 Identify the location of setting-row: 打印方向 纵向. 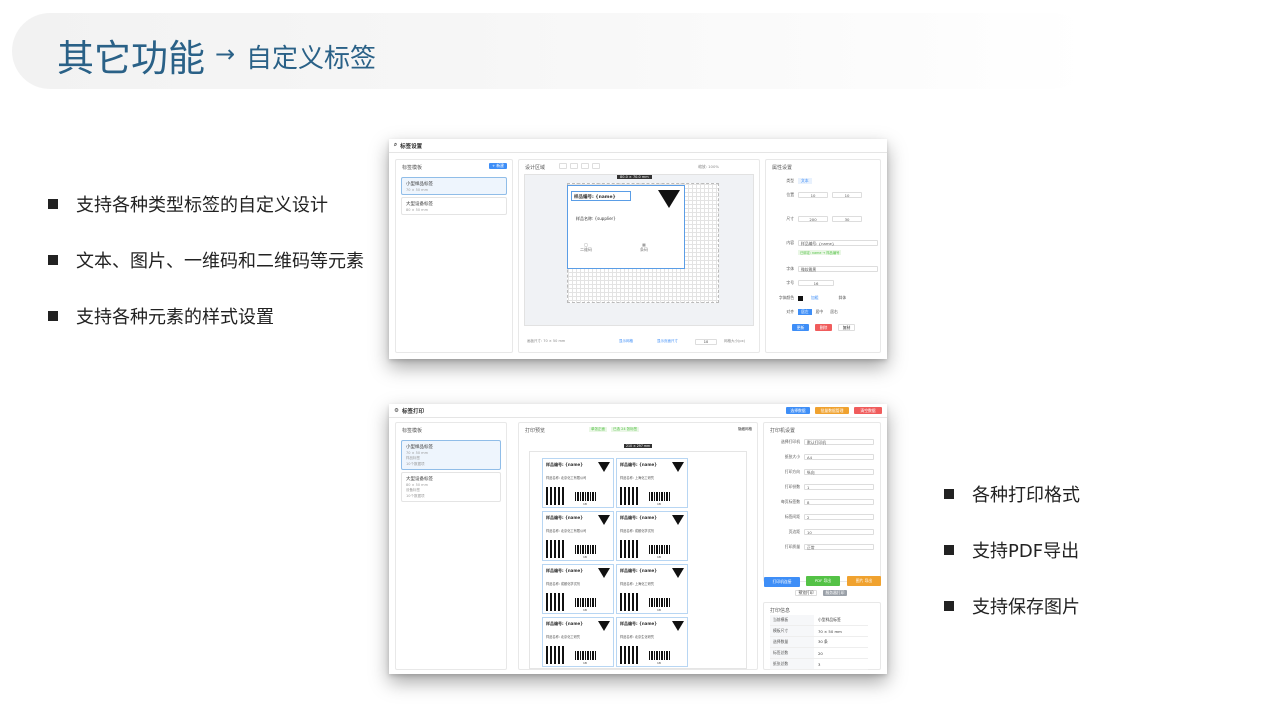
(822, 472).